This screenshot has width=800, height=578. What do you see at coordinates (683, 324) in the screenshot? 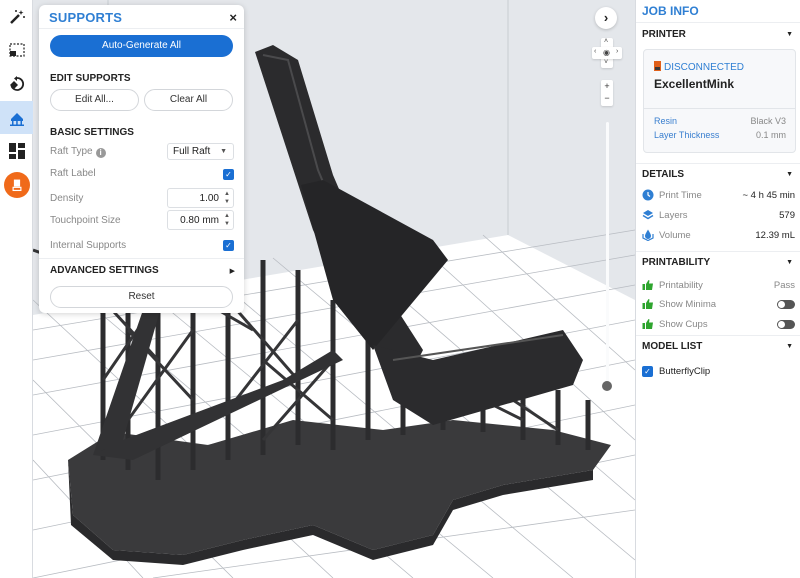
I see `show-cups-label: Show Cups` at bounding box center [683, 324].